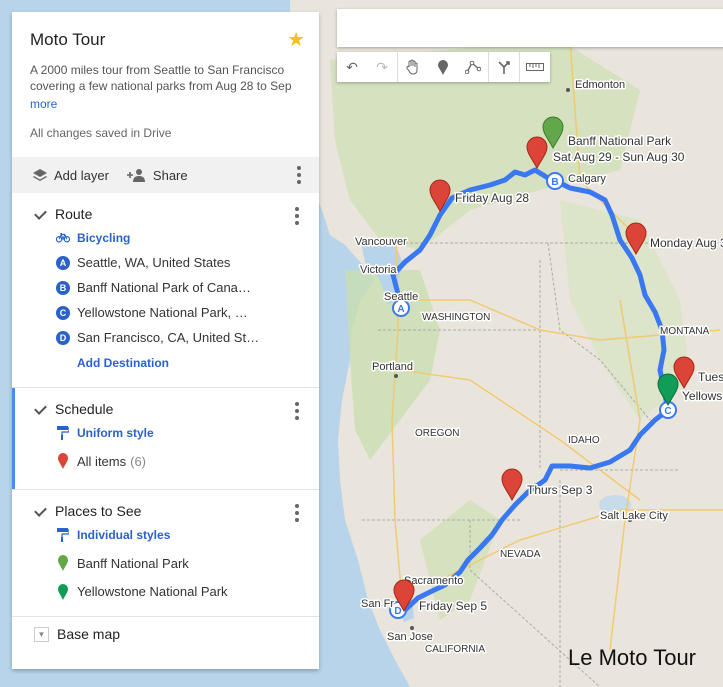 The image size is (723, 687). Describe the element at coordinates (492, 198) in the screenshot. I see `pin-label-friday-aug-28: Friday Aug 28` at that location.